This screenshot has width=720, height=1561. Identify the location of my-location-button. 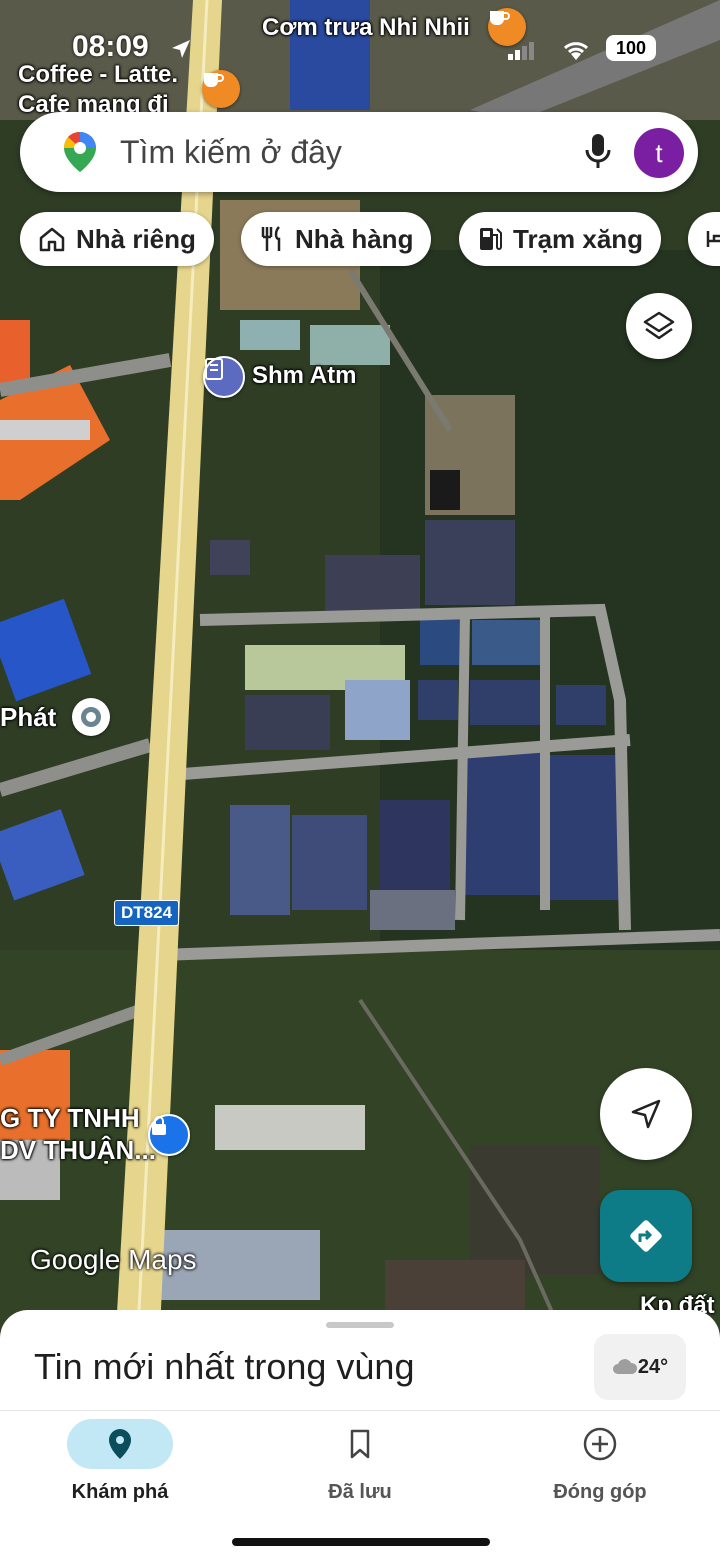
(646, 1114).